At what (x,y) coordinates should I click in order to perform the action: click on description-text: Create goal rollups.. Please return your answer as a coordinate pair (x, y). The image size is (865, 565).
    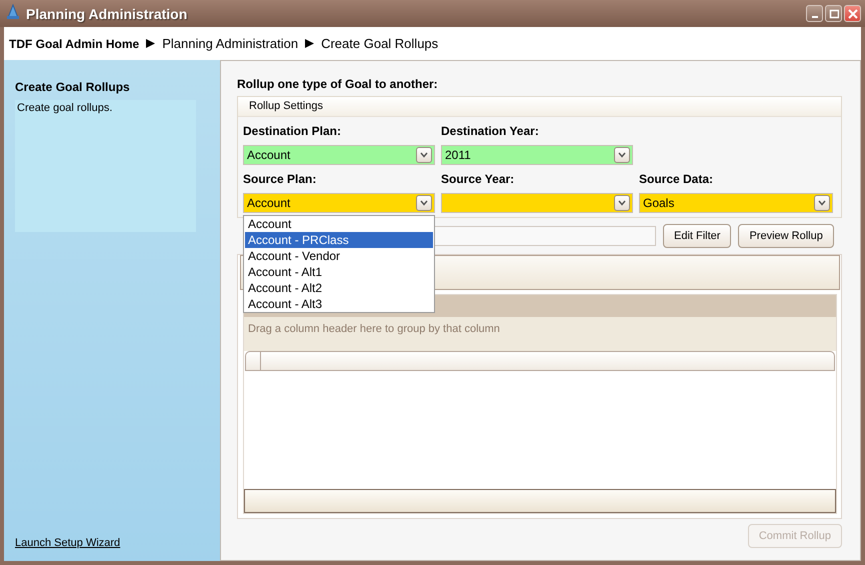
    Looking at the image, I should click on (64, 108).